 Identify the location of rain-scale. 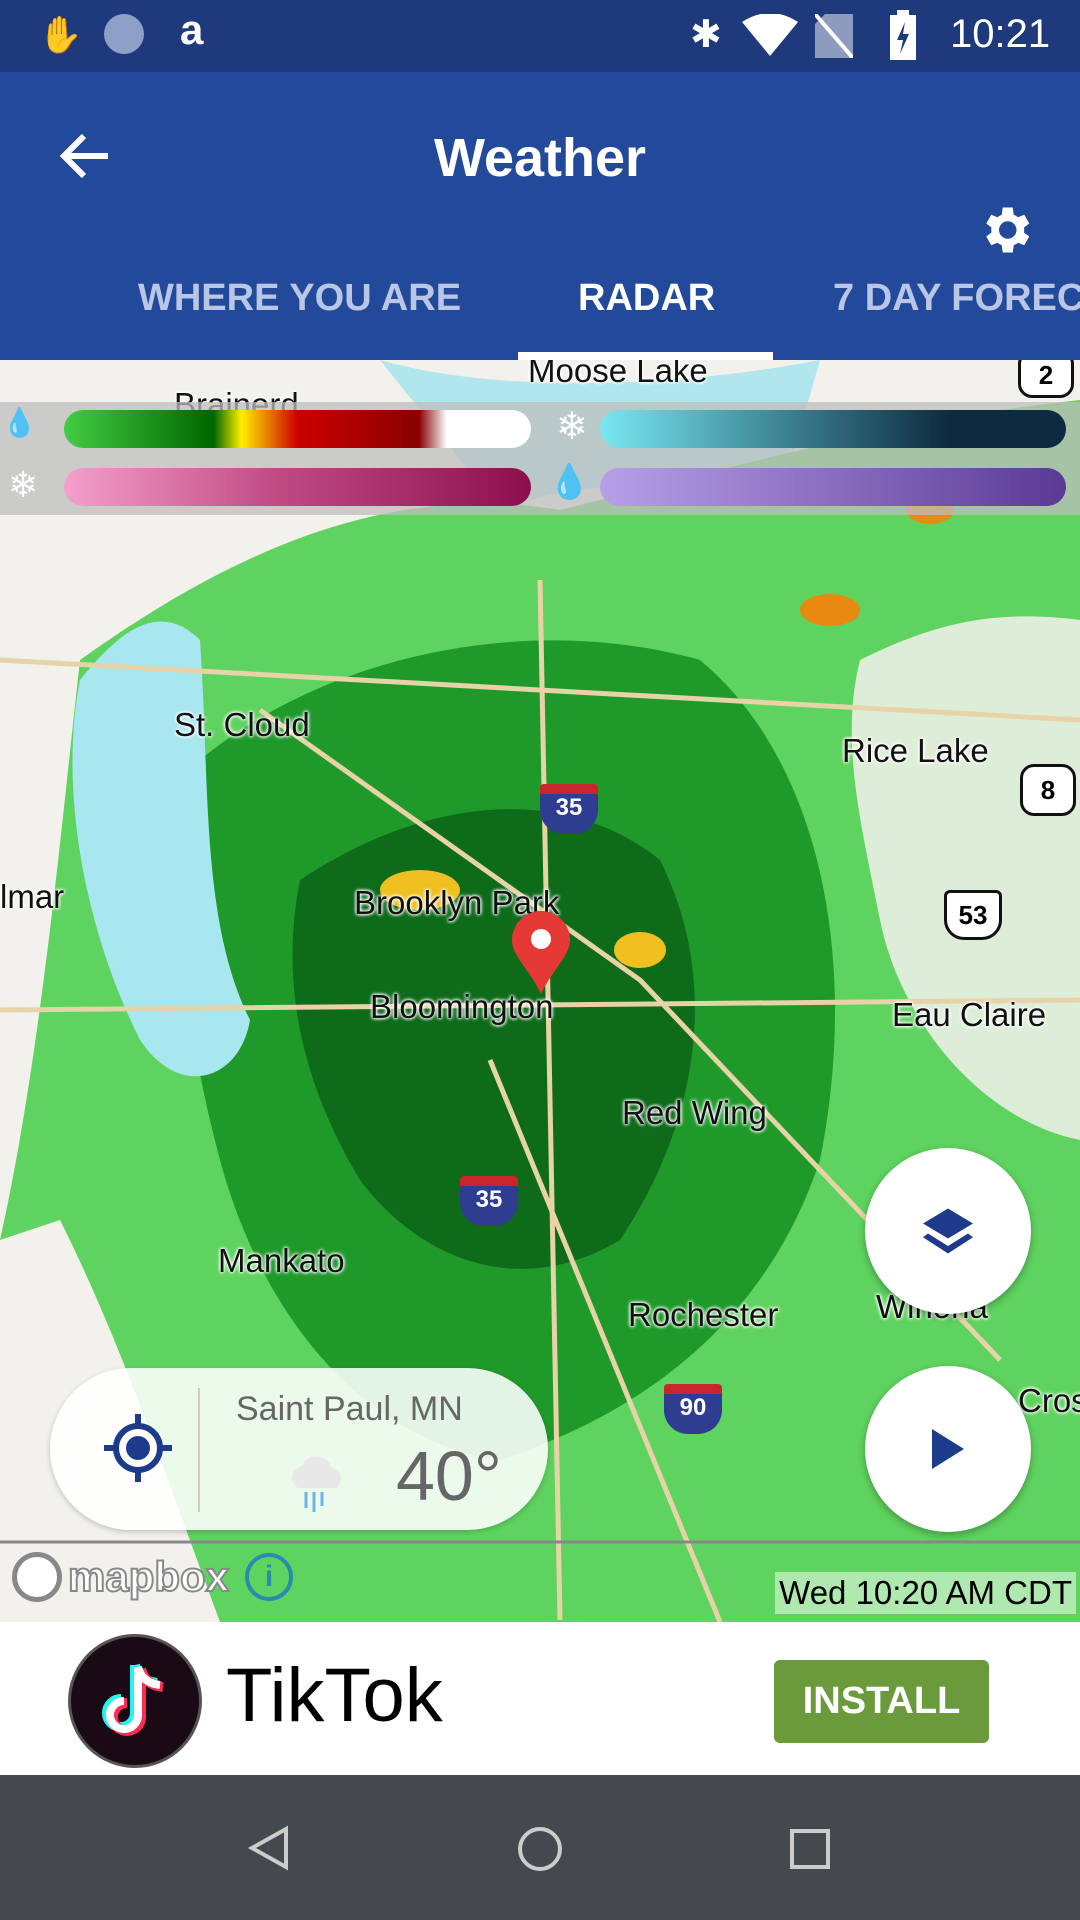
(297, 429).